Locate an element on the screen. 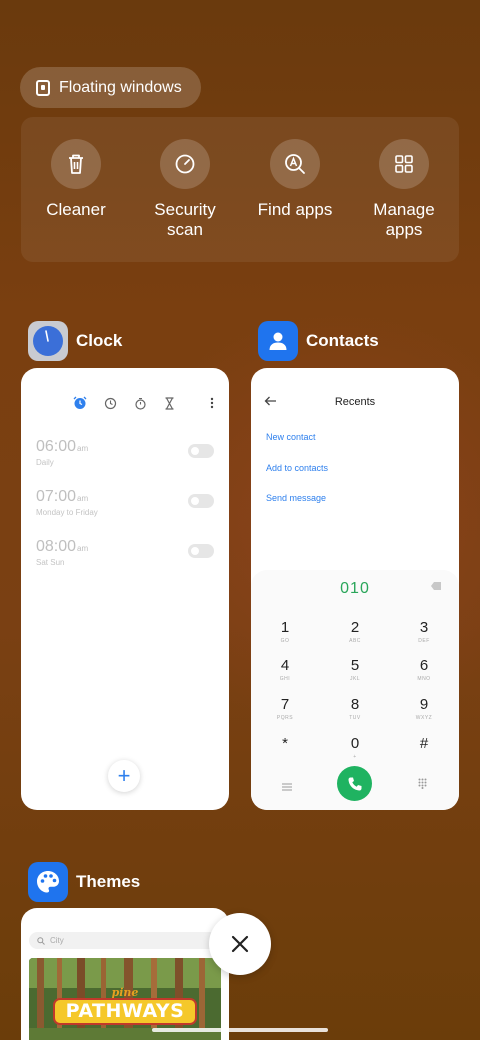 This screenshot has width=480, height=1040. dial-key: 1 GO is located at coordinates (285, 632).